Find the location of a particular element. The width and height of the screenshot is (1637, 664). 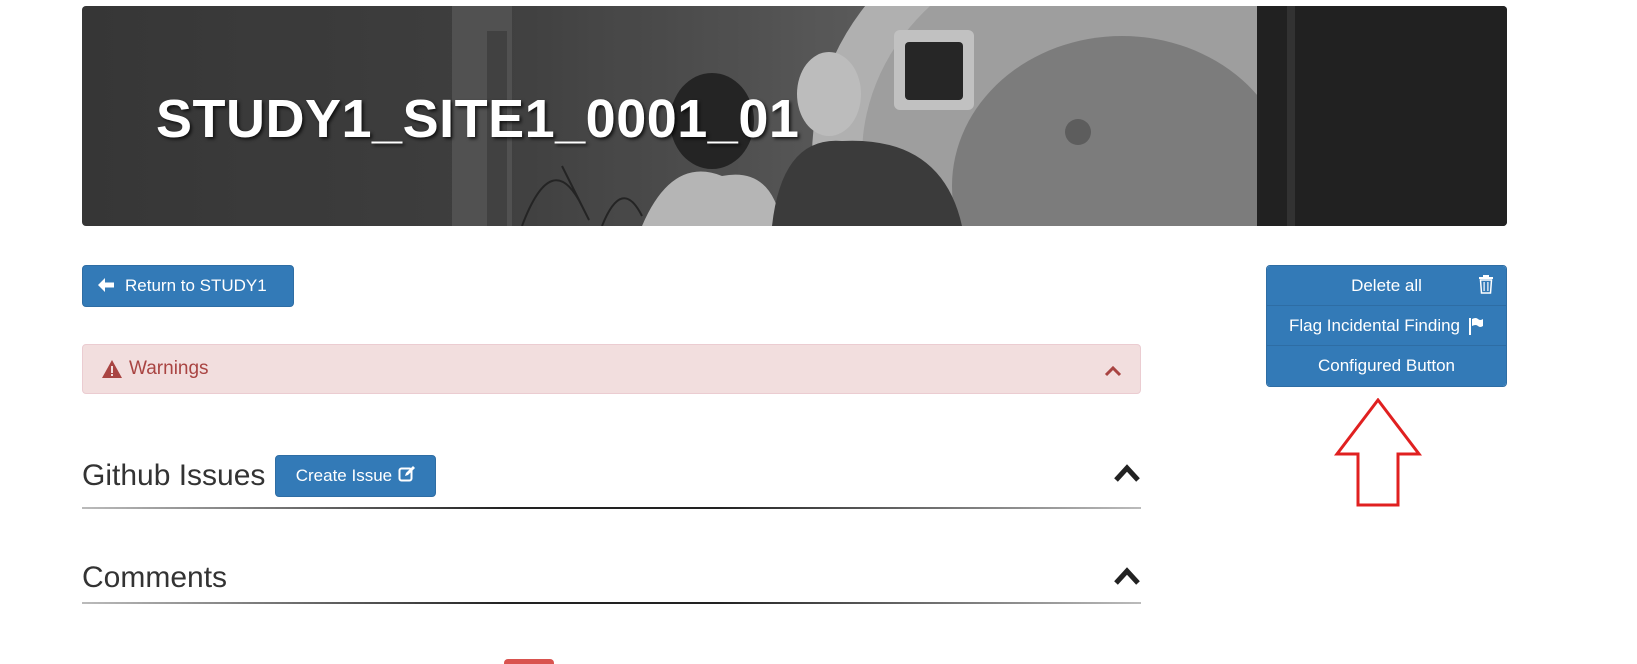

warnings-panel: Warnings is located at coordinates (611, 369).